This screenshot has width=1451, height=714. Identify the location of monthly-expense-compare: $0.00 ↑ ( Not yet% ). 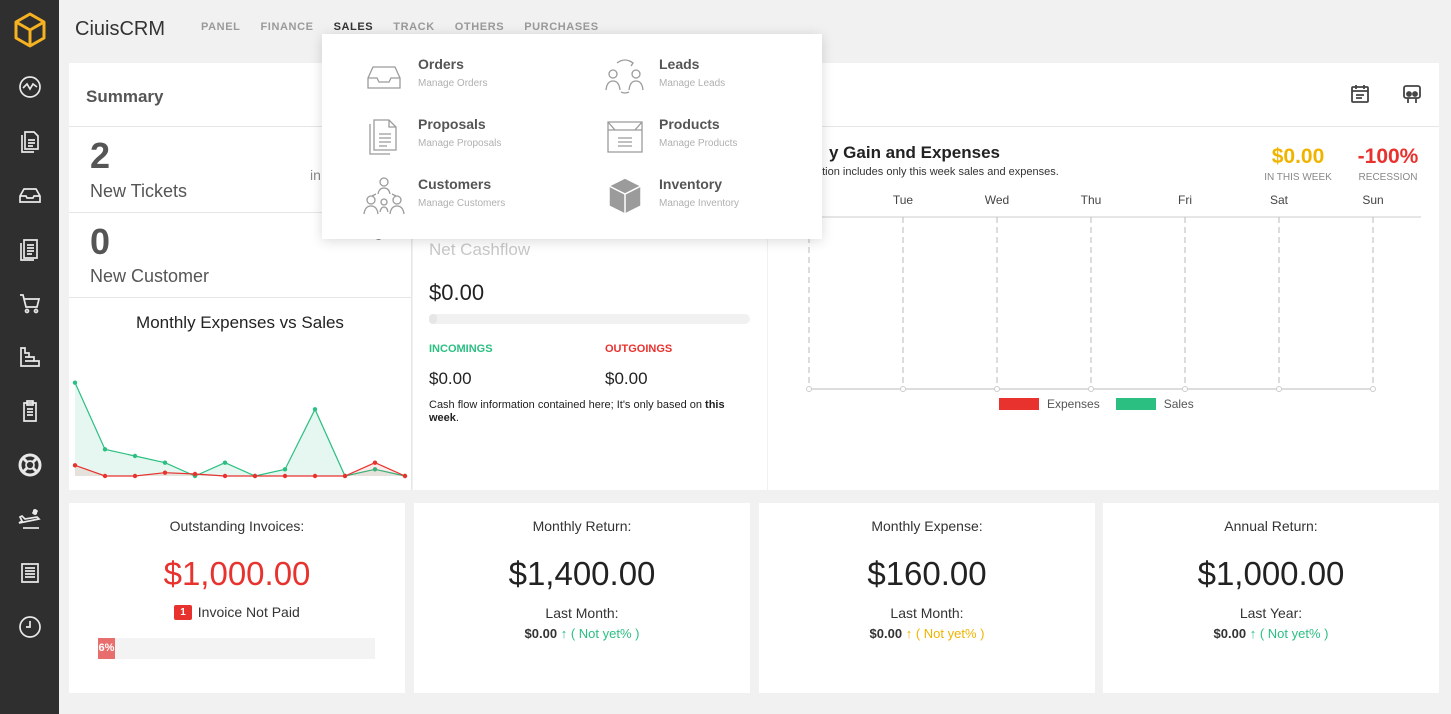
(927, 633).